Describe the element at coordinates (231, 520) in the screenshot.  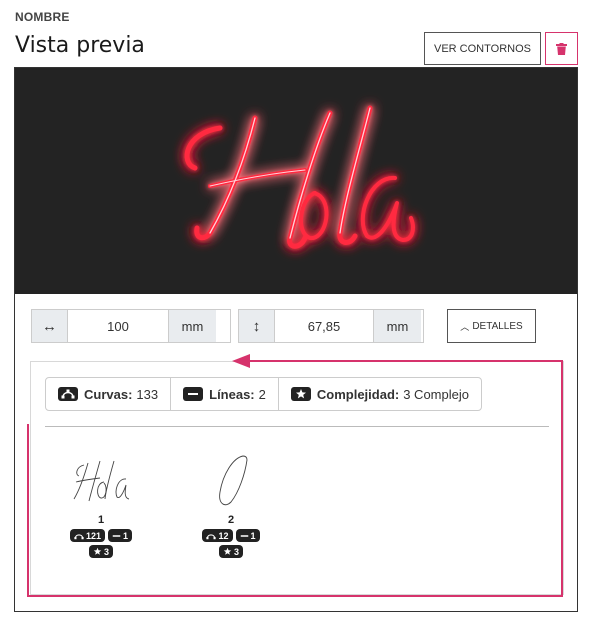
I see `shape-number-2: 2` at that location.